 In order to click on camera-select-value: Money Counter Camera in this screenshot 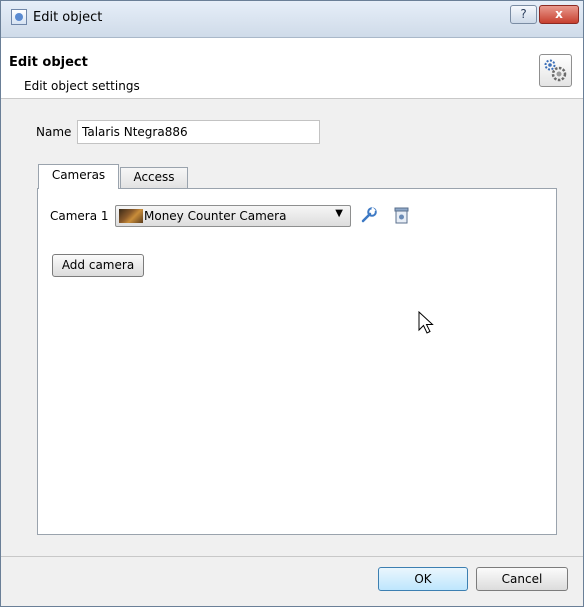, I will do `click(215, 216)`.